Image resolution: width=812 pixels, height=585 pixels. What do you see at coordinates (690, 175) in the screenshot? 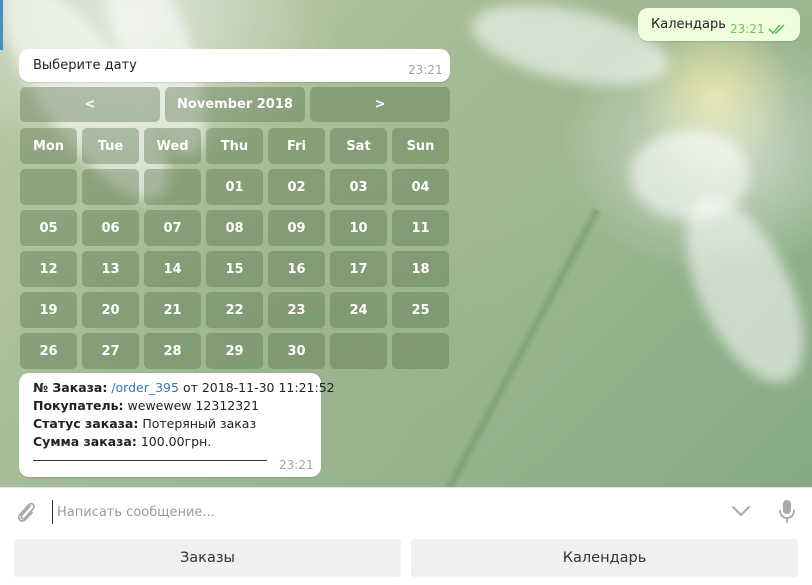
I see `background-petal` at bounding box center [690, 175].